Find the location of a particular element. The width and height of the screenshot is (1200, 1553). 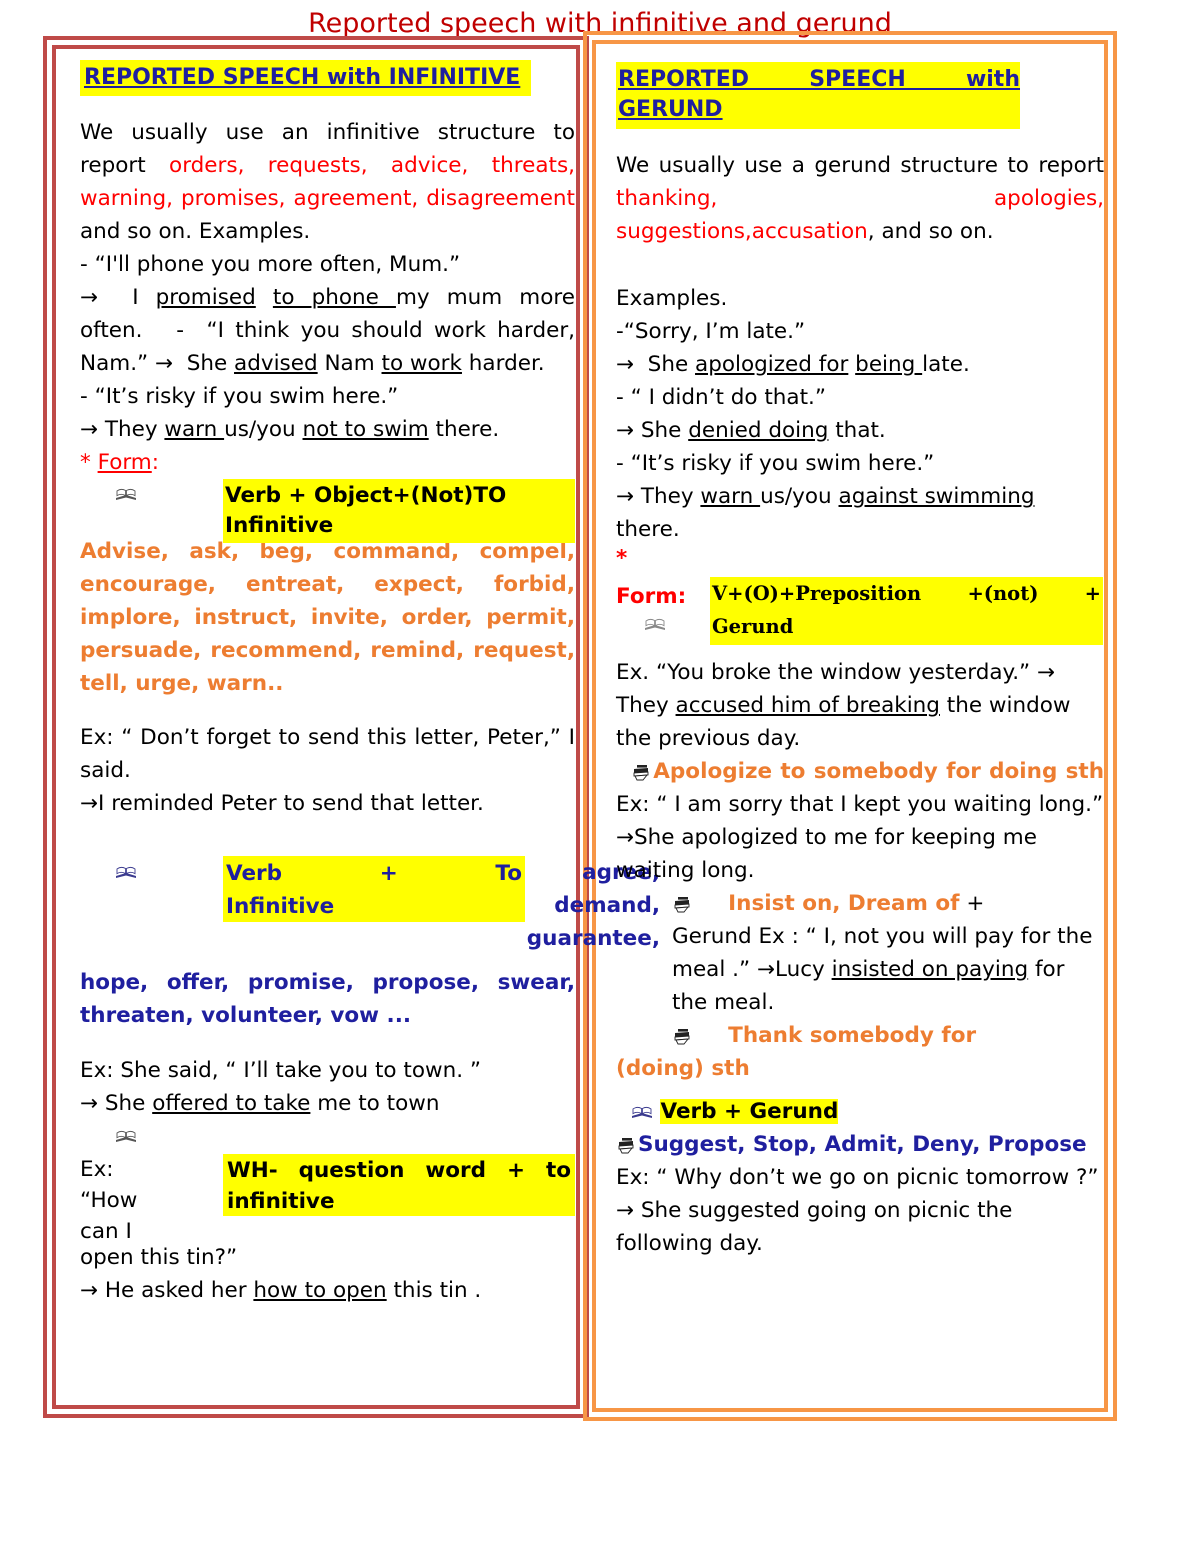

left-rule2-structure-line1: Verb + To is located at coordinates (374, 873).